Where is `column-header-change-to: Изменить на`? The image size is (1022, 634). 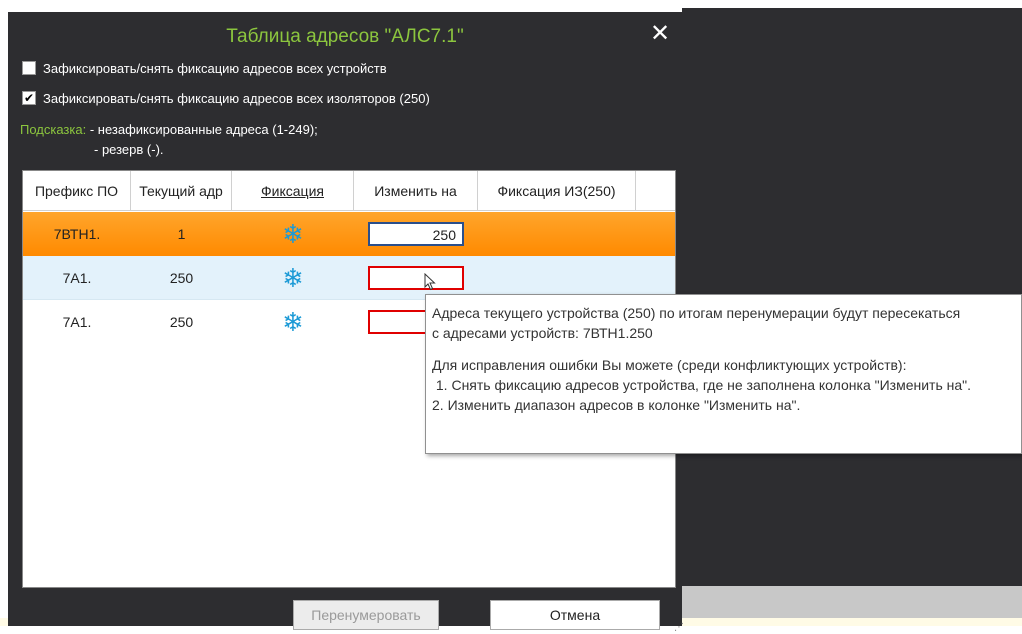 column-header-change-to: Изменить на is located at coordinates (416, 191).